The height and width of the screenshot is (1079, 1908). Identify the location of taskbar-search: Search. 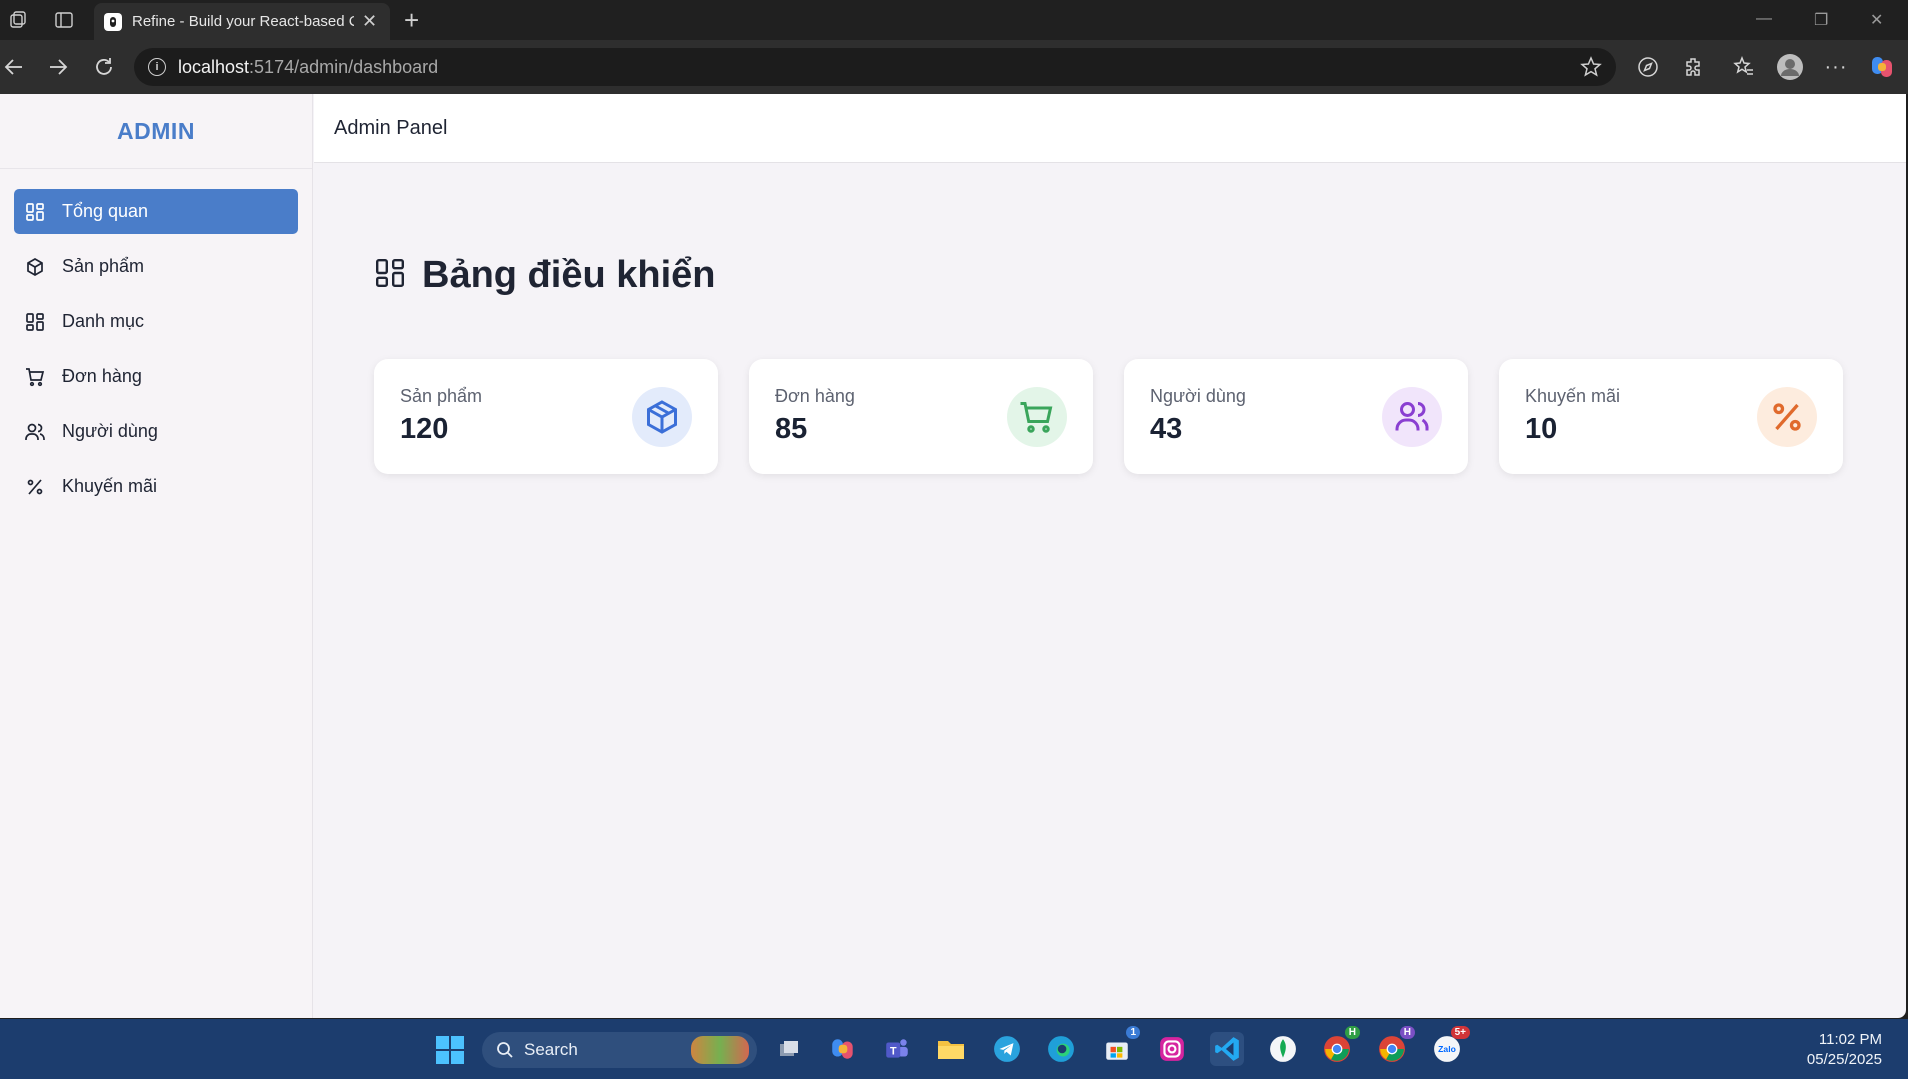
(619, 1050).